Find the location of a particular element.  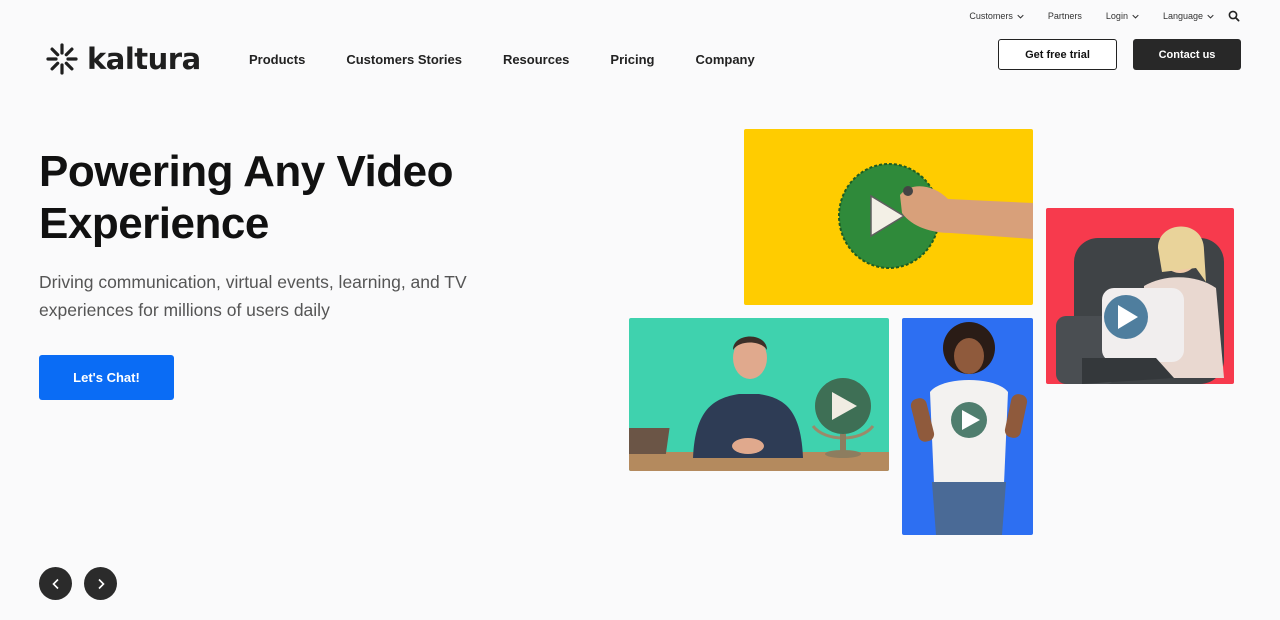

media-tile-woman-blue is located at coordinates (967, 426).